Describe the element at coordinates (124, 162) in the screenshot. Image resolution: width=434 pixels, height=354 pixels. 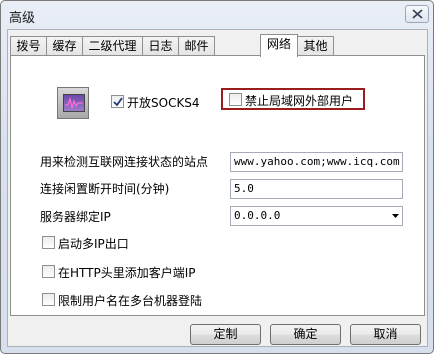
I see `detect-sites-label: 用来检测互联网连接状态的站点` at that location.